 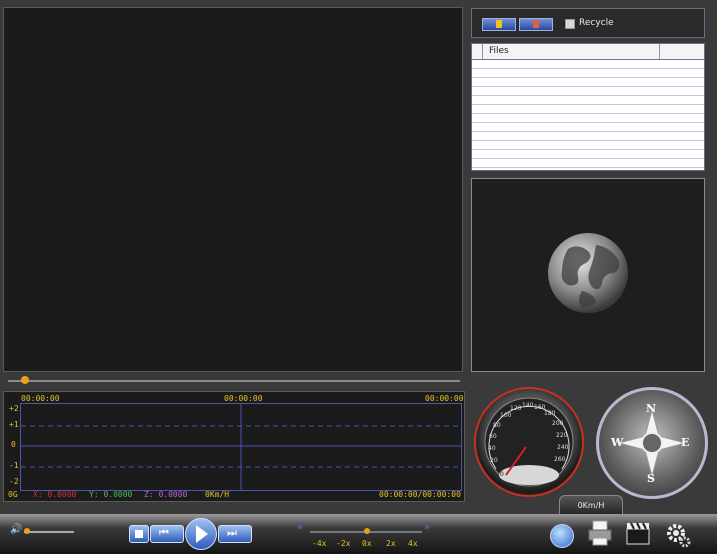 I want to click on files-list: Files, so click(x=588, y=107).